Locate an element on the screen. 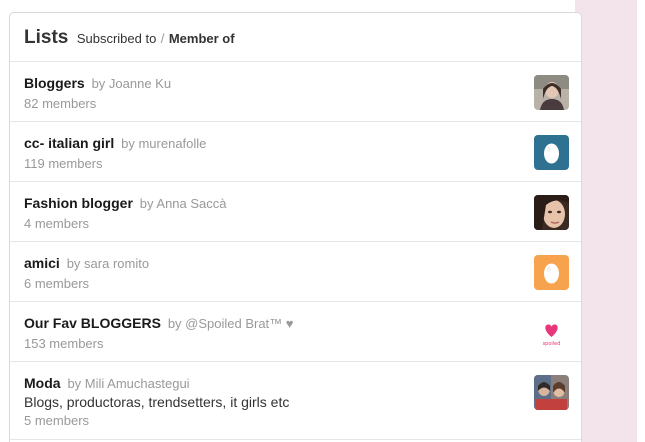 The image size is (645, 442). list-name-link: cc- italian girl is located at coordinates (69, 143).